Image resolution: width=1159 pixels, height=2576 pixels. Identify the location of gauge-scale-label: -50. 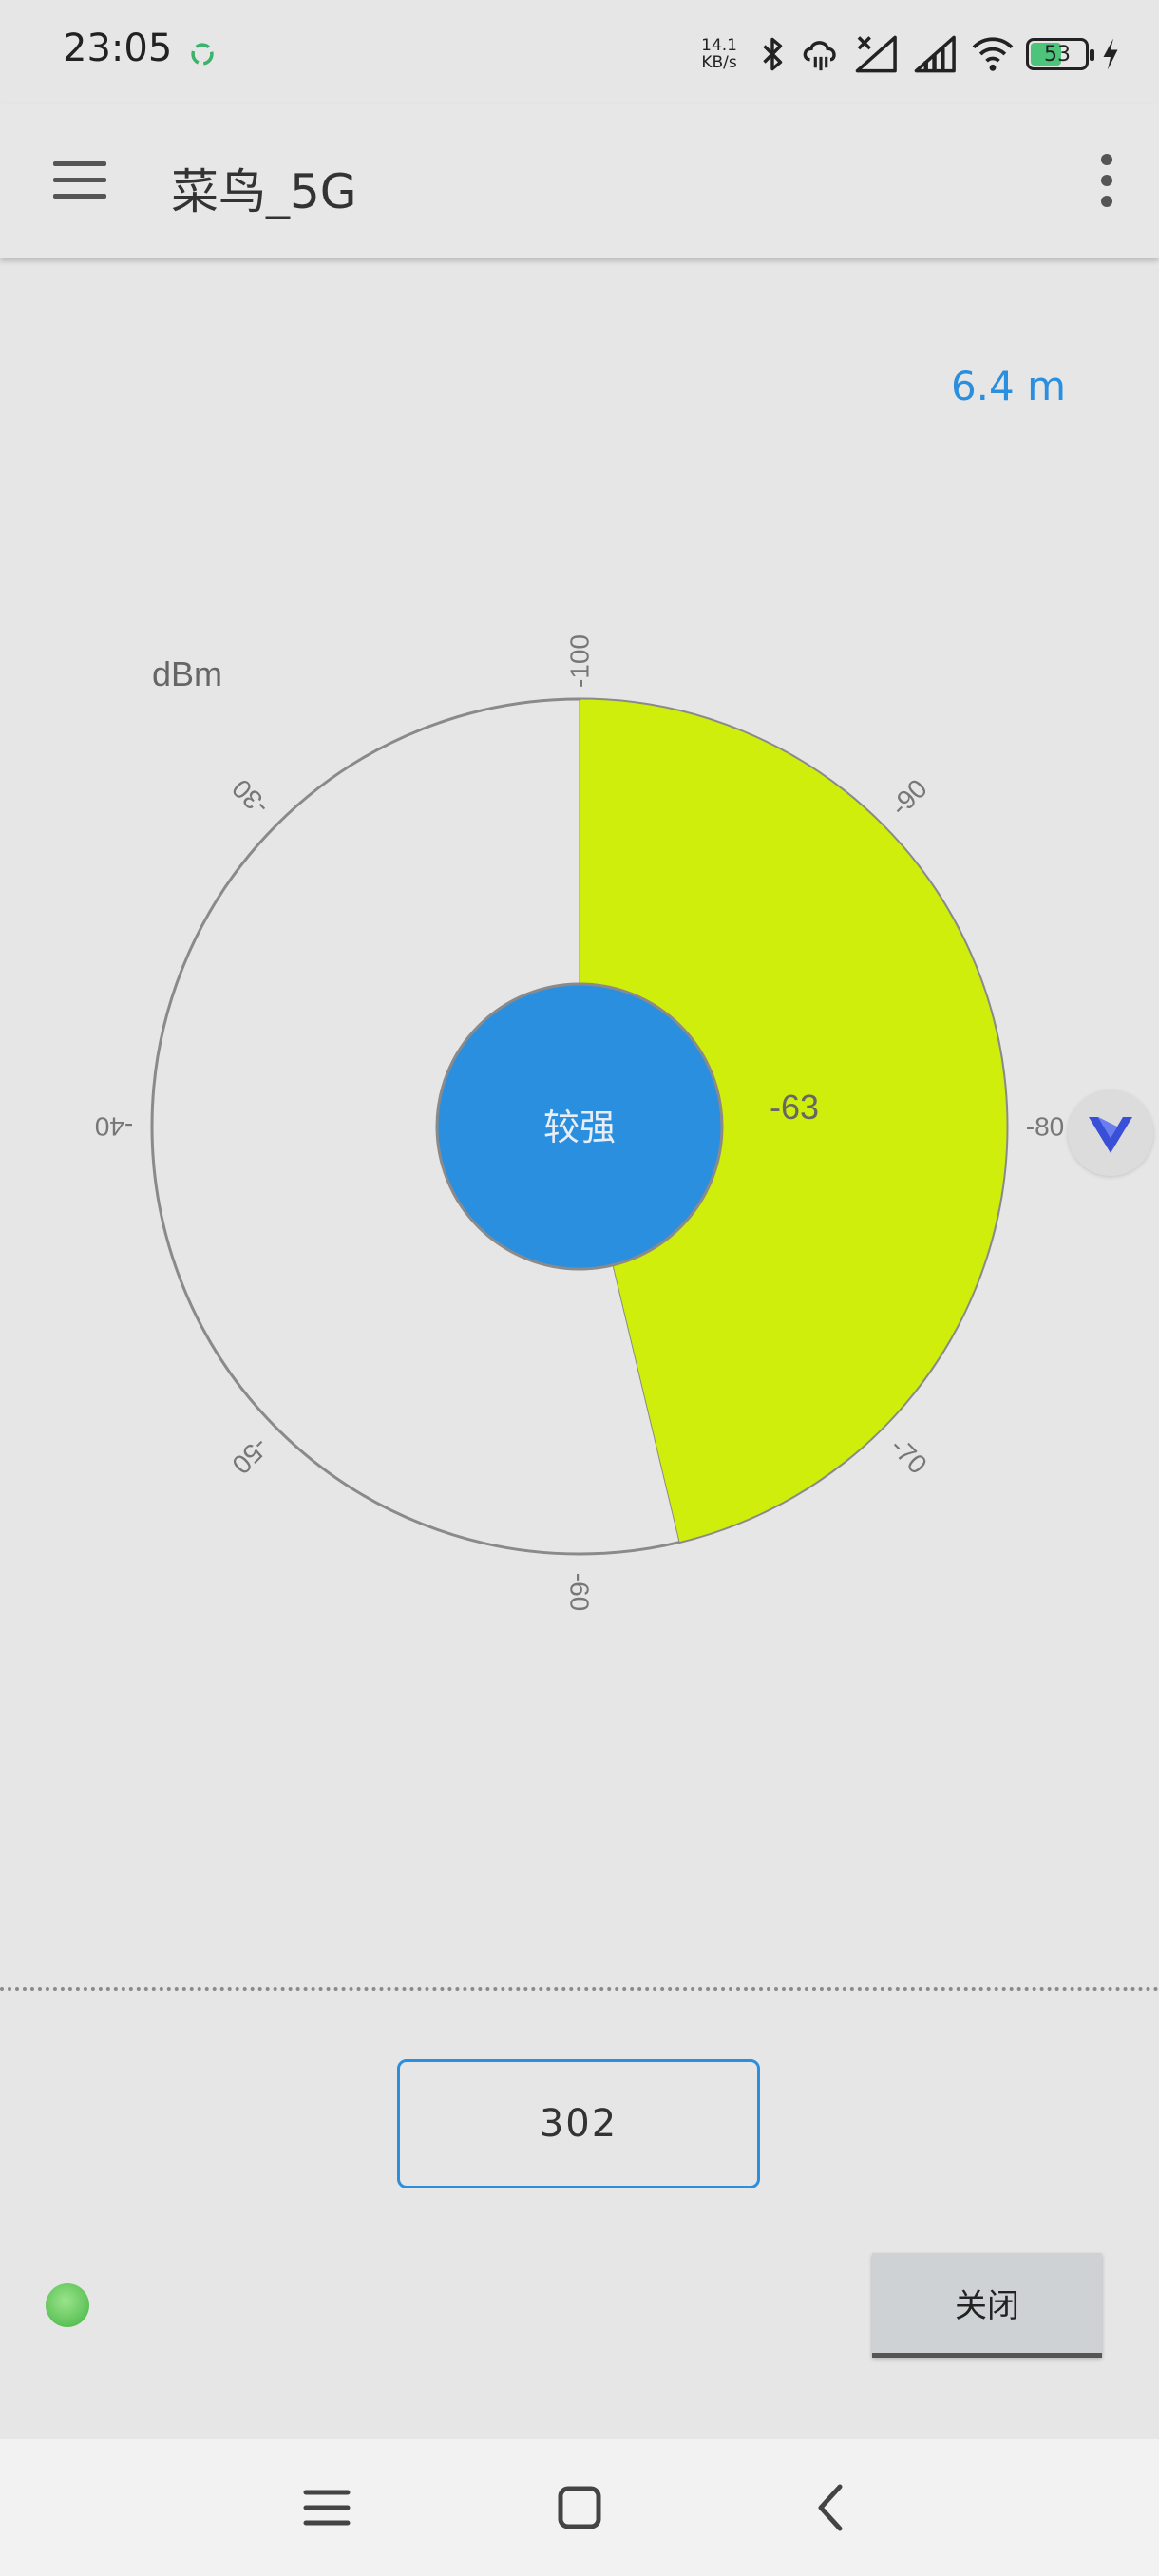
(250, 1455).